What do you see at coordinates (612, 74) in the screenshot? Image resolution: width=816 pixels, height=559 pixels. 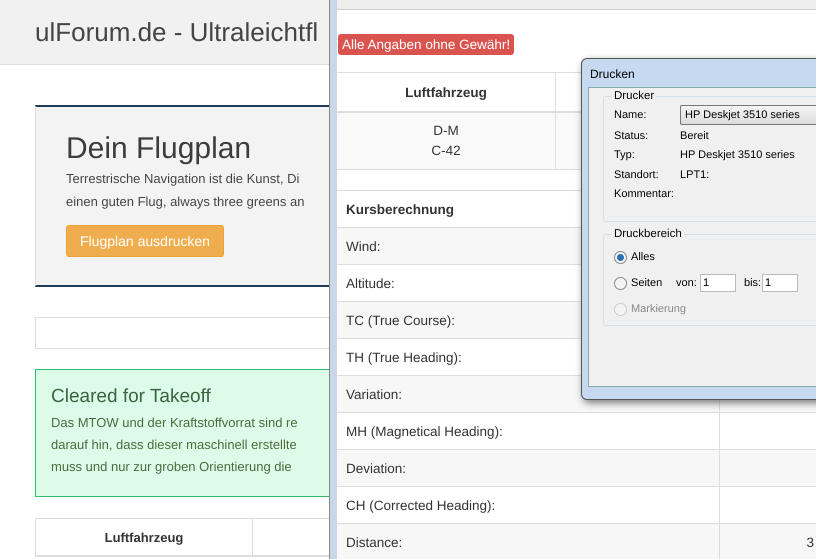 I see `dialog-title: Drucken` at bounding box center [612, 74].